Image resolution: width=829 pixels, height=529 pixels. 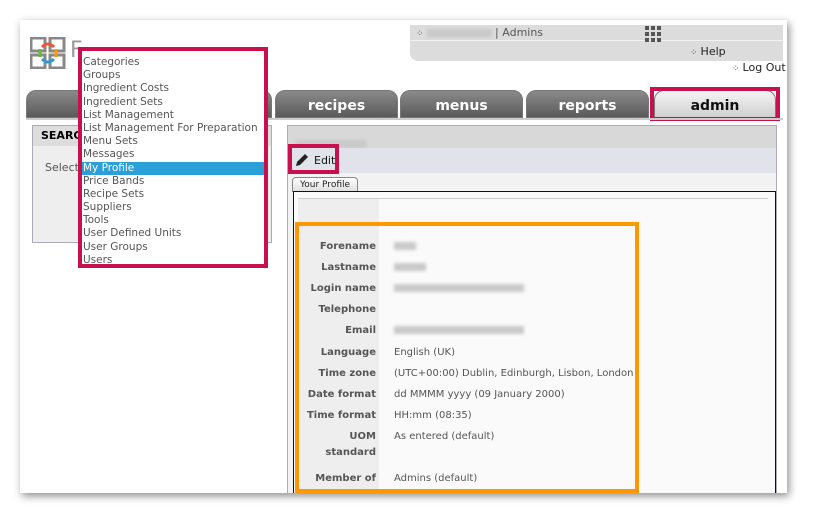 What do you see at coordinates (47, 53) in the screenshot?
I see `logo` at bounding box center [47, 53].